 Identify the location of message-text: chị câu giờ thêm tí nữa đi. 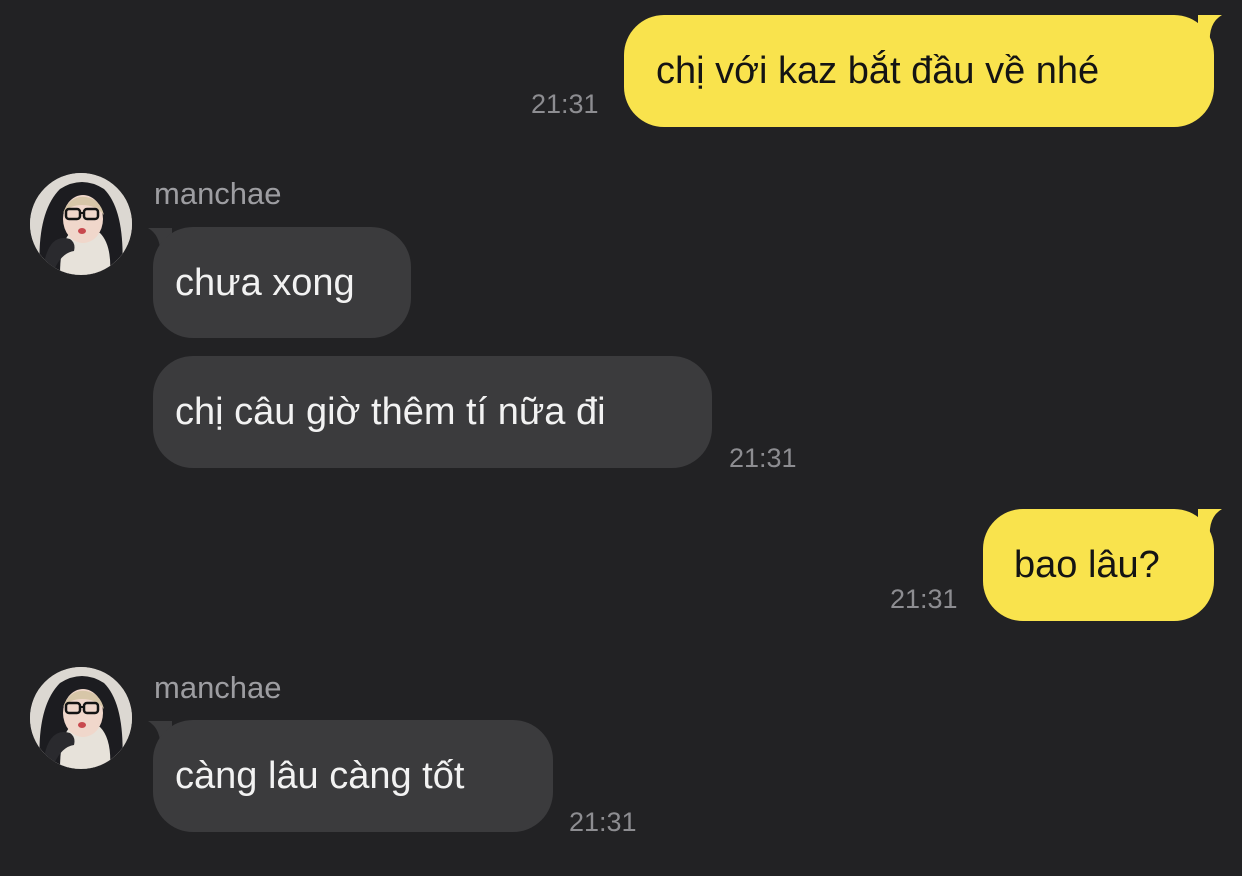
(390, 412).